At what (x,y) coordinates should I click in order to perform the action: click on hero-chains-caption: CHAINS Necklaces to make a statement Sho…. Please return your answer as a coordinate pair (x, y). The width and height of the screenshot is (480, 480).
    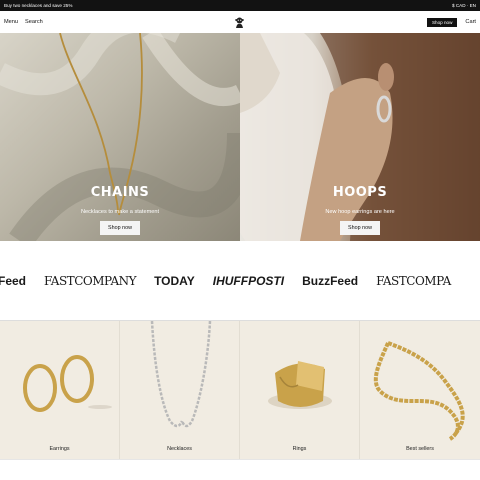
    Looking at the image, I should click on (120, 210).